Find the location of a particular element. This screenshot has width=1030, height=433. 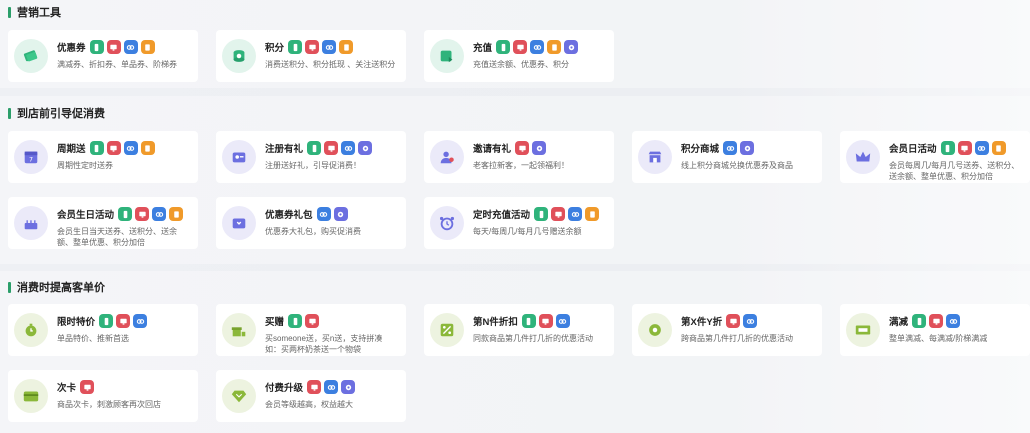

tool-card: 定时充值活动 每天/每周几/每月几号赠送余额 is located at coordinates (519, 223).